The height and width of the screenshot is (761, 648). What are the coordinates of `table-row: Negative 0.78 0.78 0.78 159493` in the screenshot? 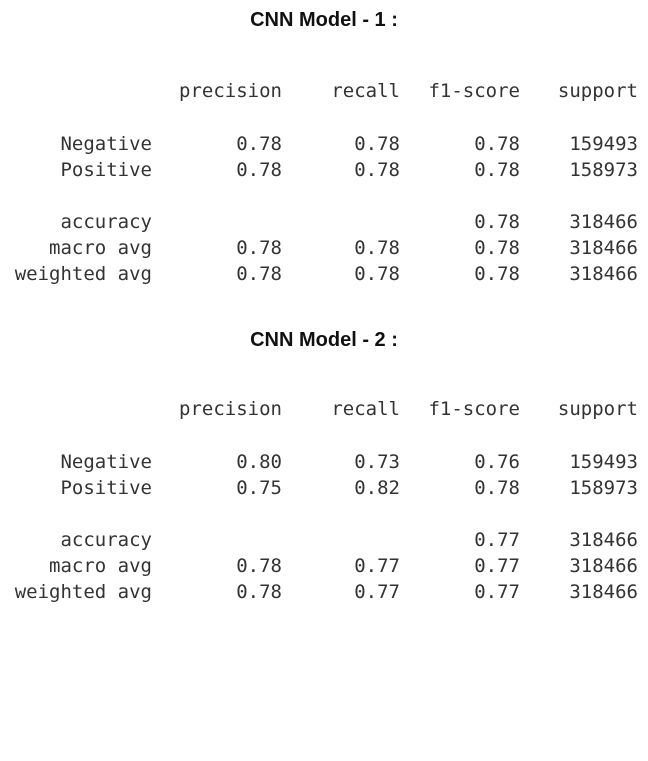 It's located at (324, 144).